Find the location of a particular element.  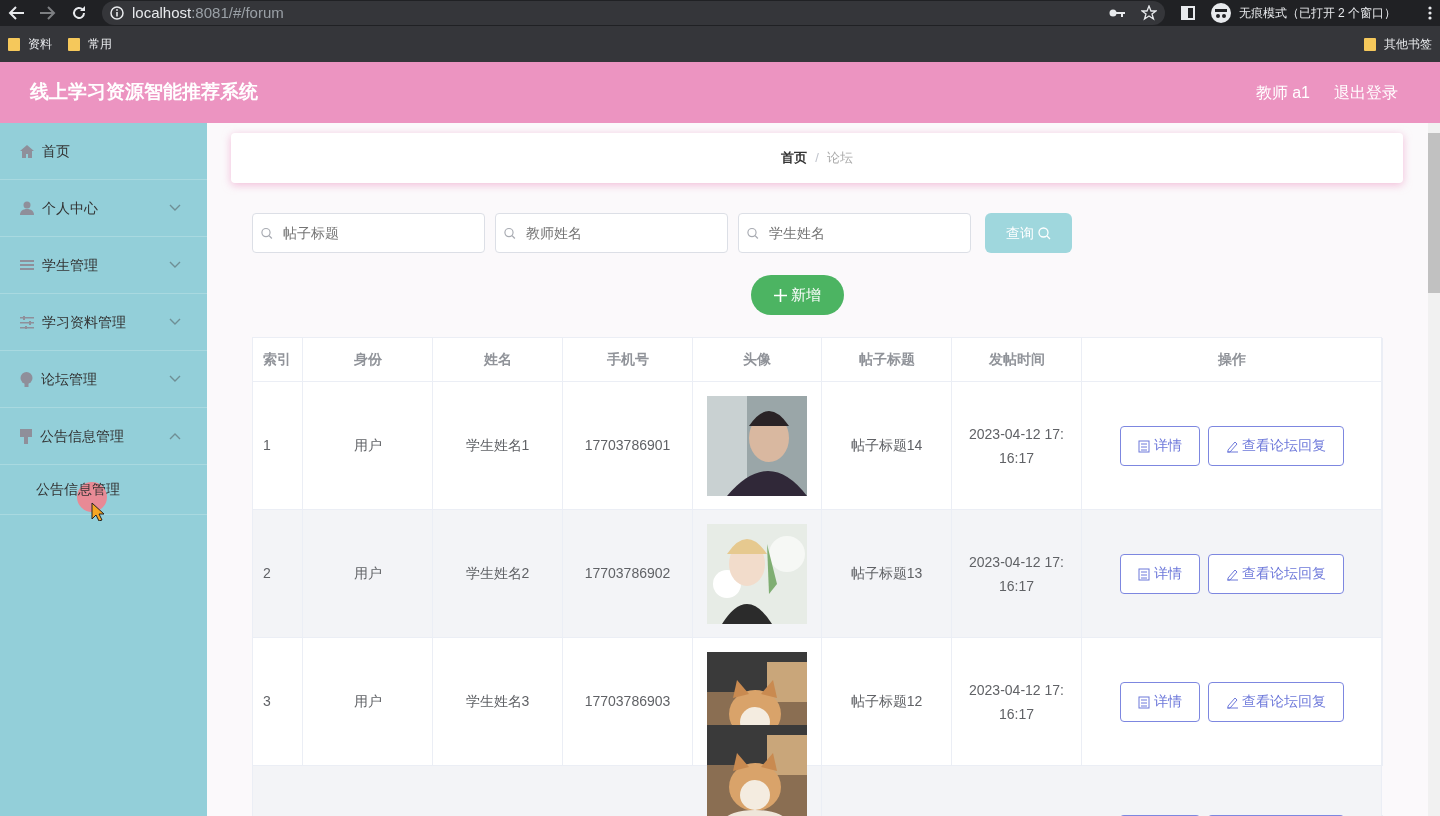

sliders-icon is located at coordinates (27, 322).